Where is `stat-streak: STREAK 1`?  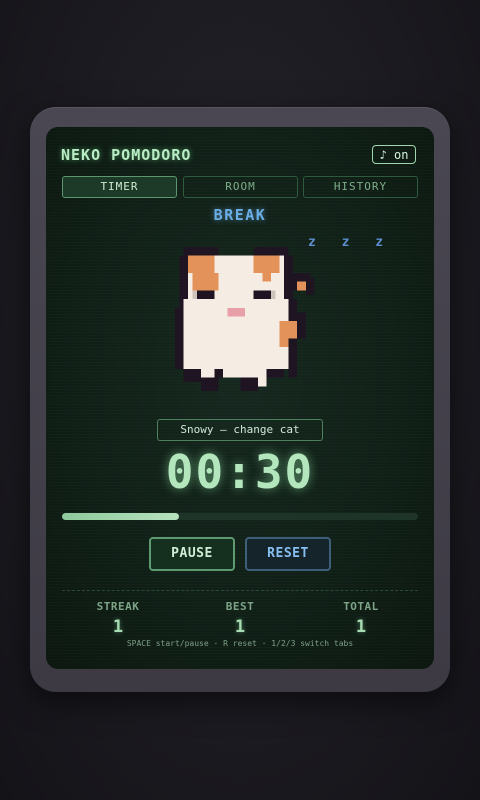 stat-streak: STREAK 1 is located at coordinates (118, 618).